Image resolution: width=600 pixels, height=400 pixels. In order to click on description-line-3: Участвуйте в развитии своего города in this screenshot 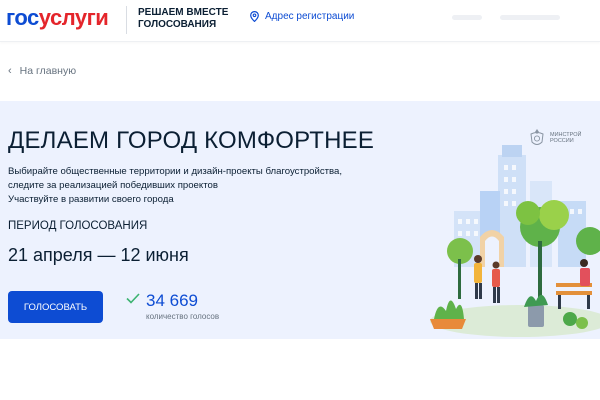, I will do `click(91, 199)`.